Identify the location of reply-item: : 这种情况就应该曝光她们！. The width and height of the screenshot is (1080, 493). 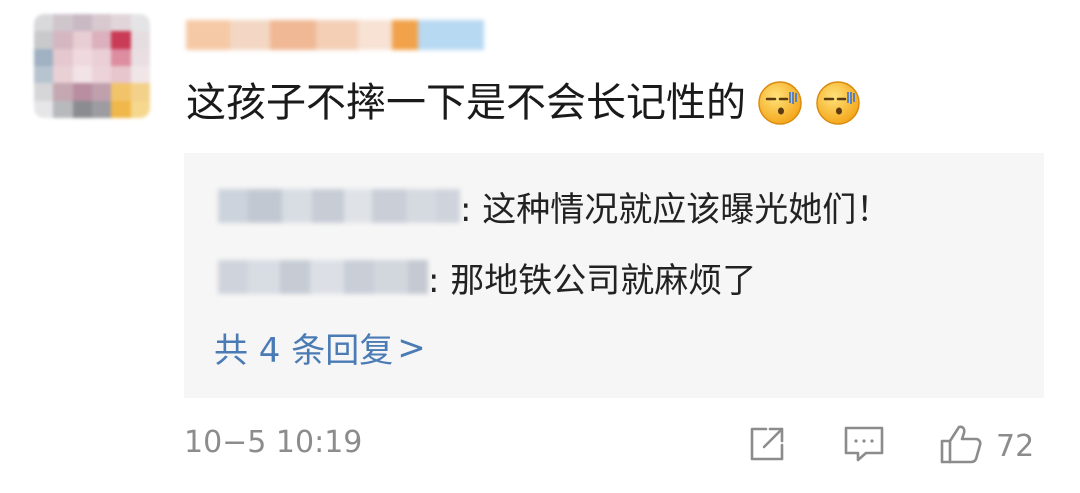
(554, 208).